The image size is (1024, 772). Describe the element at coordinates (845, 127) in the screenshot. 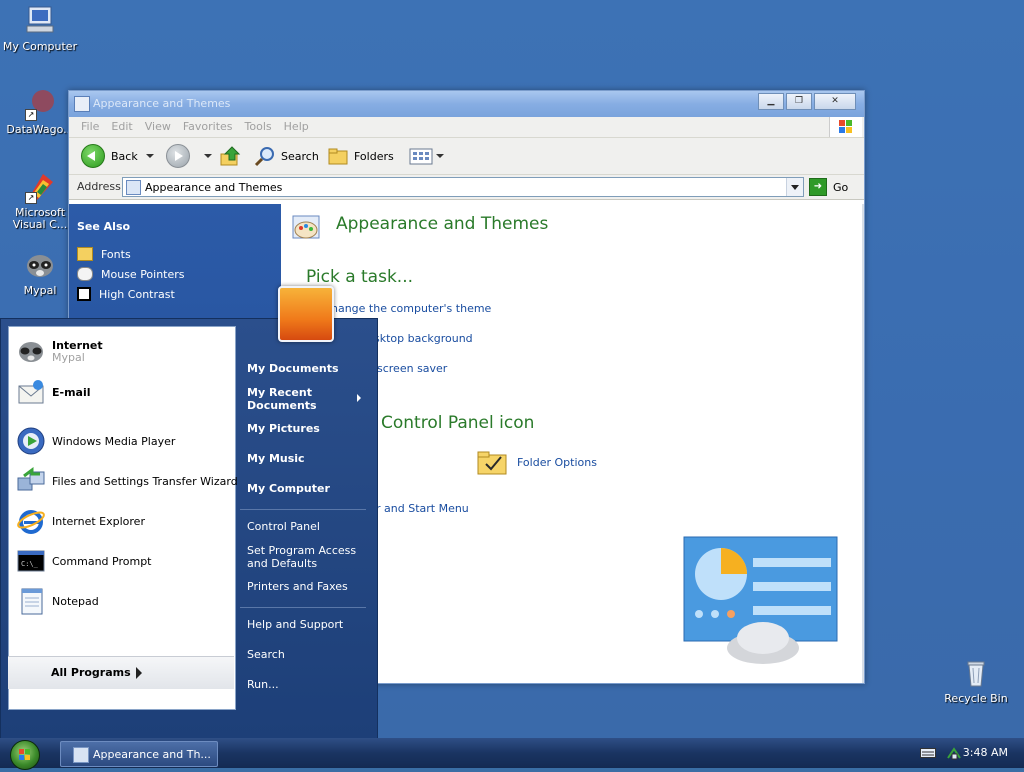

I see `windows-flag-icon` at that location.